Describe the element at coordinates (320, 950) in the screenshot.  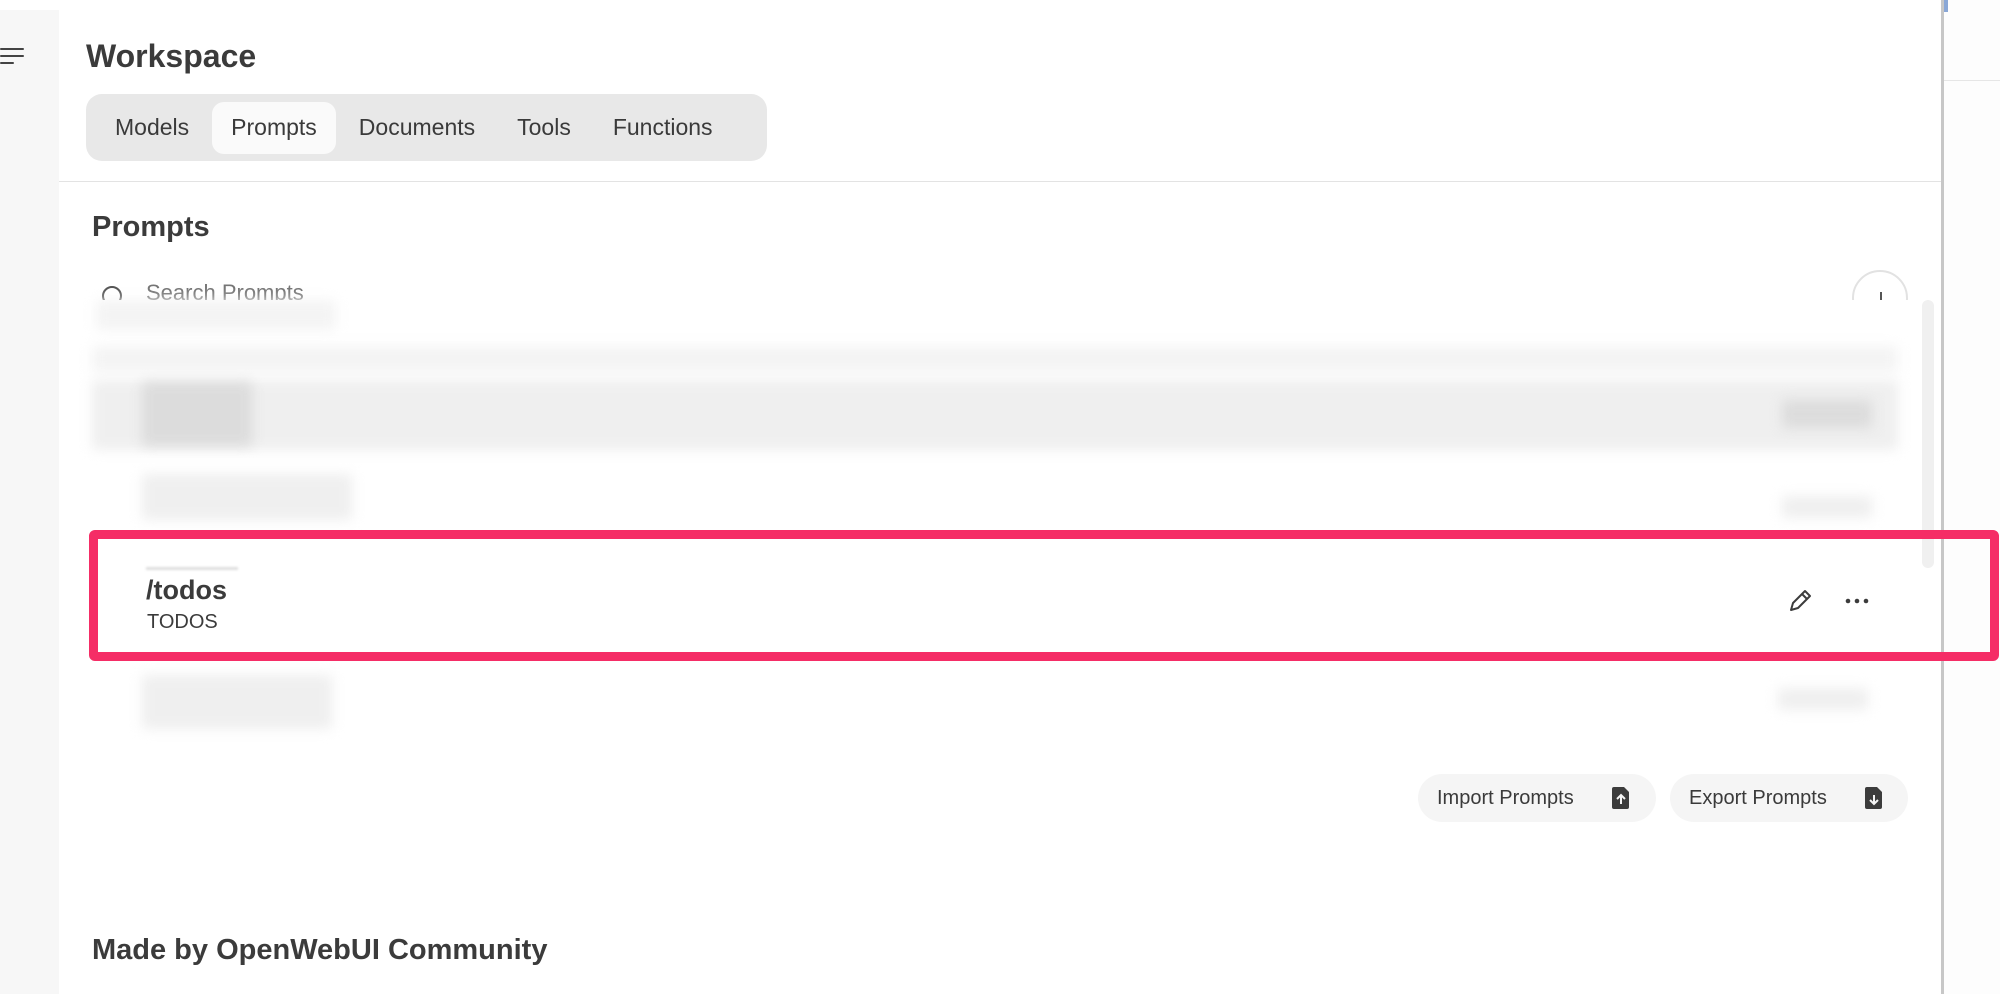
I see `community-section-title: Made by OpenWebUI Community` at that location.